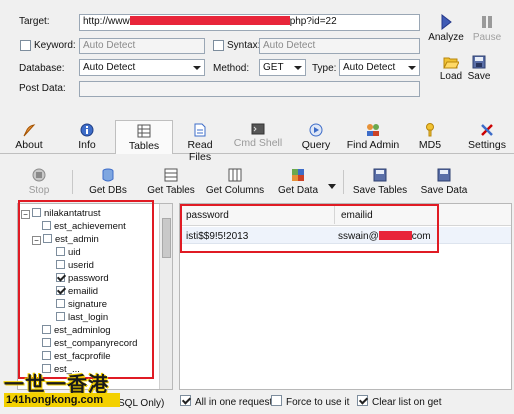  Describe the element at coordinates (298, 182) in the screenshot. I see `get-data-button: Get Data` at that location.